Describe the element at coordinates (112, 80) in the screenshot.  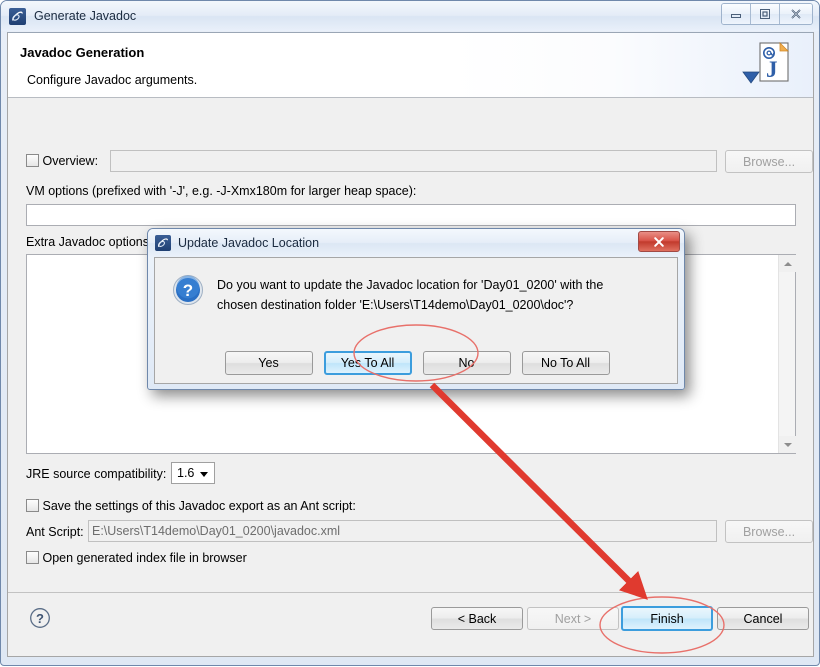
I see `page-subtitle: Configure Javadoc arguments.` at that location.